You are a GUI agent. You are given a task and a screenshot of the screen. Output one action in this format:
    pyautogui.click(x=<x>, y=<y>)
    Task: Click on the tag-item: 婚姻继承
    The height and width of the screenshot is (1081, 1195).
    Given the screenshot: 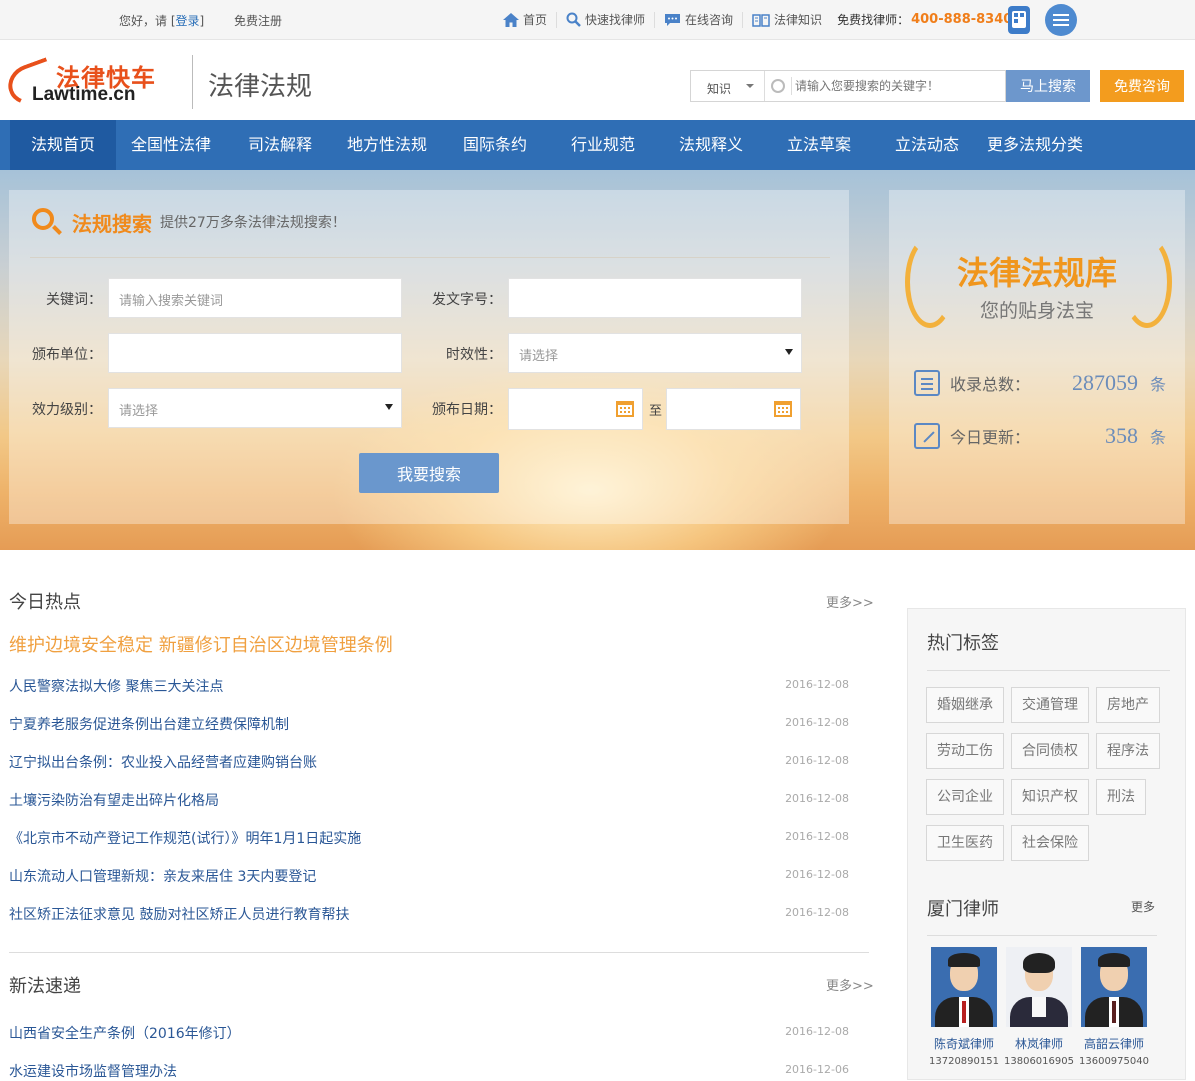 What is the action you would take?
    pyautogui.click(x=965, y=705)
    